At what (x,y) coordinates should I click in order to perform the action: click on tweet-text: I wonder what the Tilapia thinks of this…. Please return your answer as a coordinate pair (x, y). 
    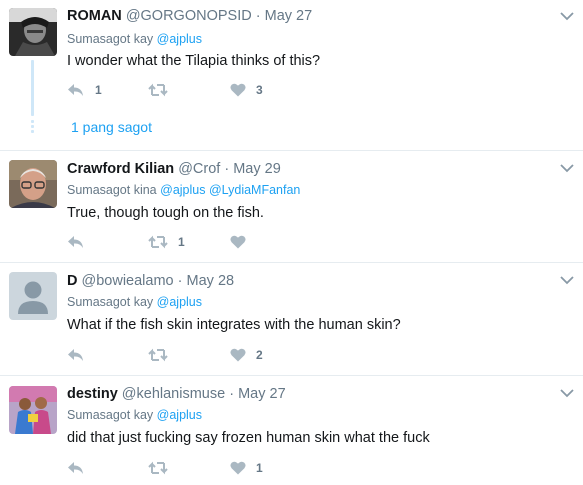
    Looking at the image, I should click on (194, 61).